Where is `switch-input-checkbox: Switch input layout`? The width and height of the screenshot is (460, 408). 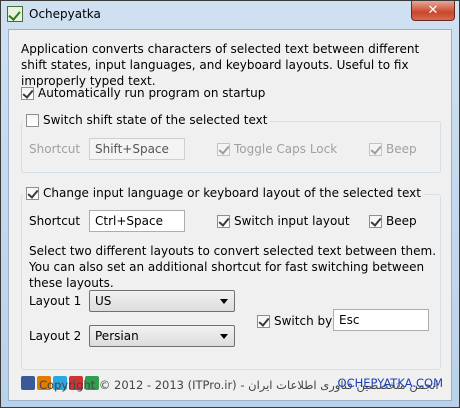 switch-input-checkbox: Switch input layout is located at coordinates (283, 221).